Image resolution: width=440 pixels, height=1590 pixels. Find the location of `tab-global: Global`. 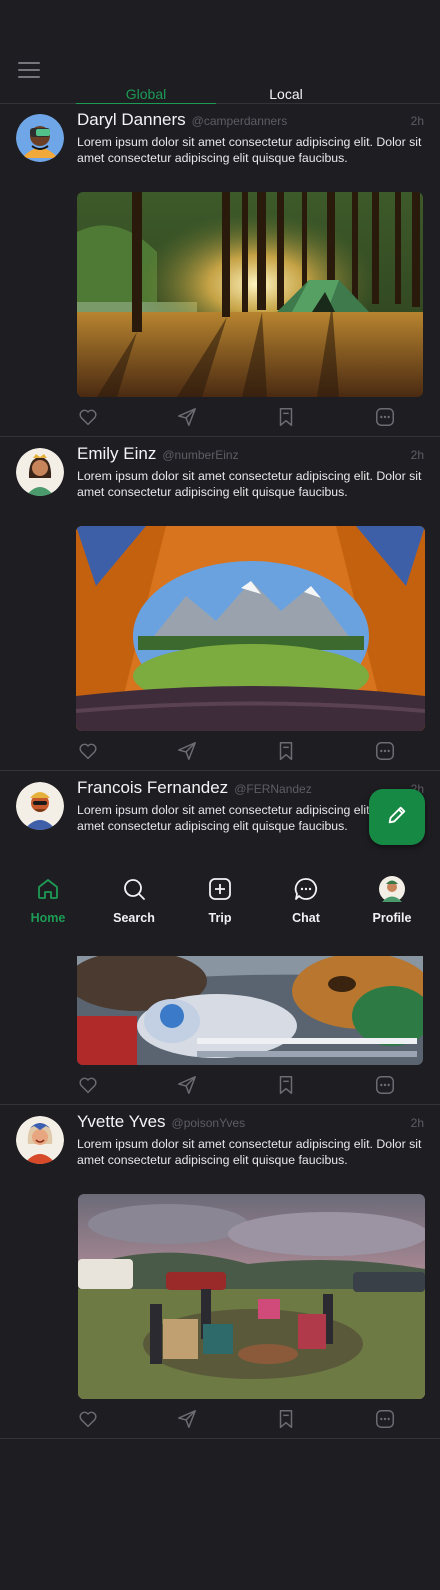

tab-global: Global is located at coordinates (146, 95).